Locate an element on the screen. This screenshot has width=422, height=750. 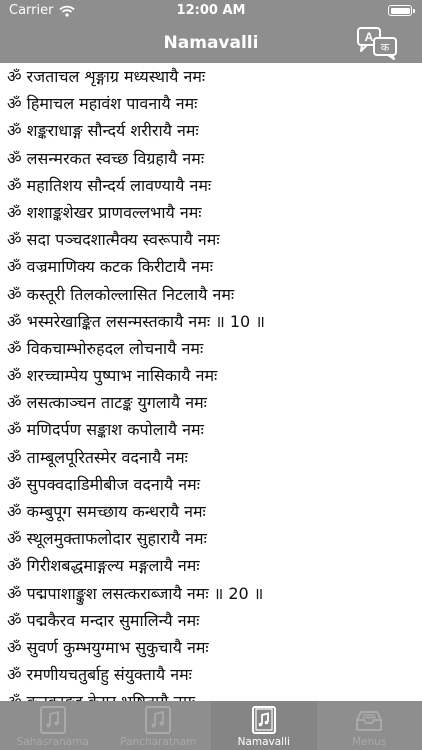
tab-pancharatnam: Pancharatnam is located at coordinates (159, 725).